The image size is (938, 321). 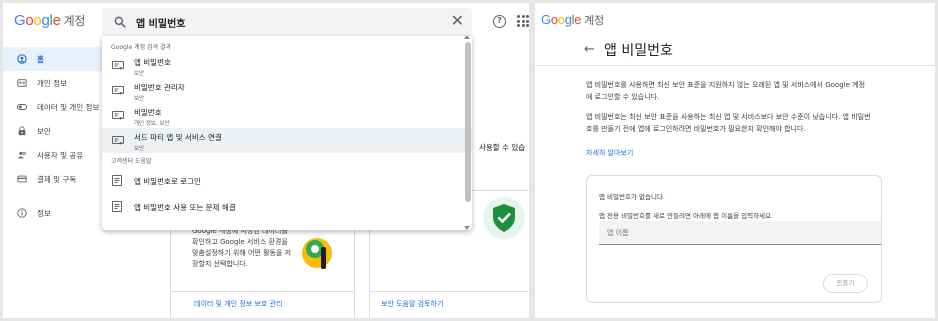 I want to click on create-button: 만들기, so click(x=845, y=283).